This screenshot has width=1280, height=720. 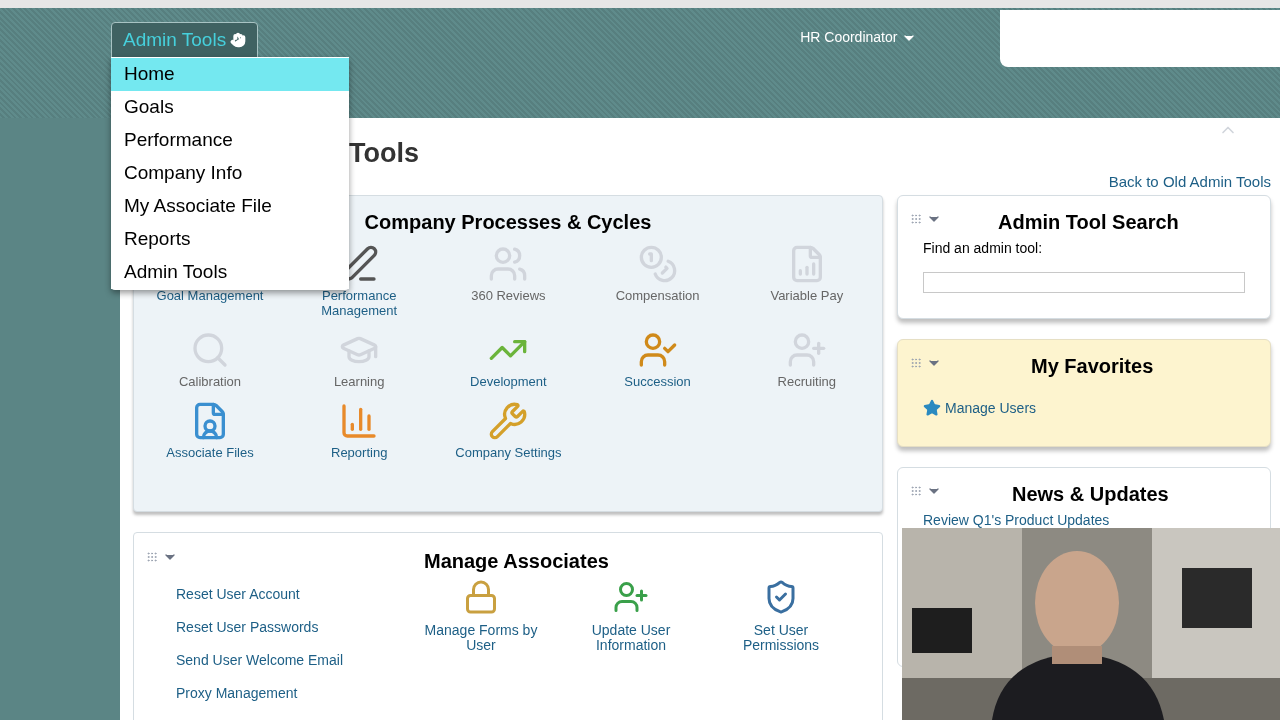 What do you see at coordinates (230, 107) in the screenshot?
I see `menu-item: Goals` at bounding box center [230, 107].